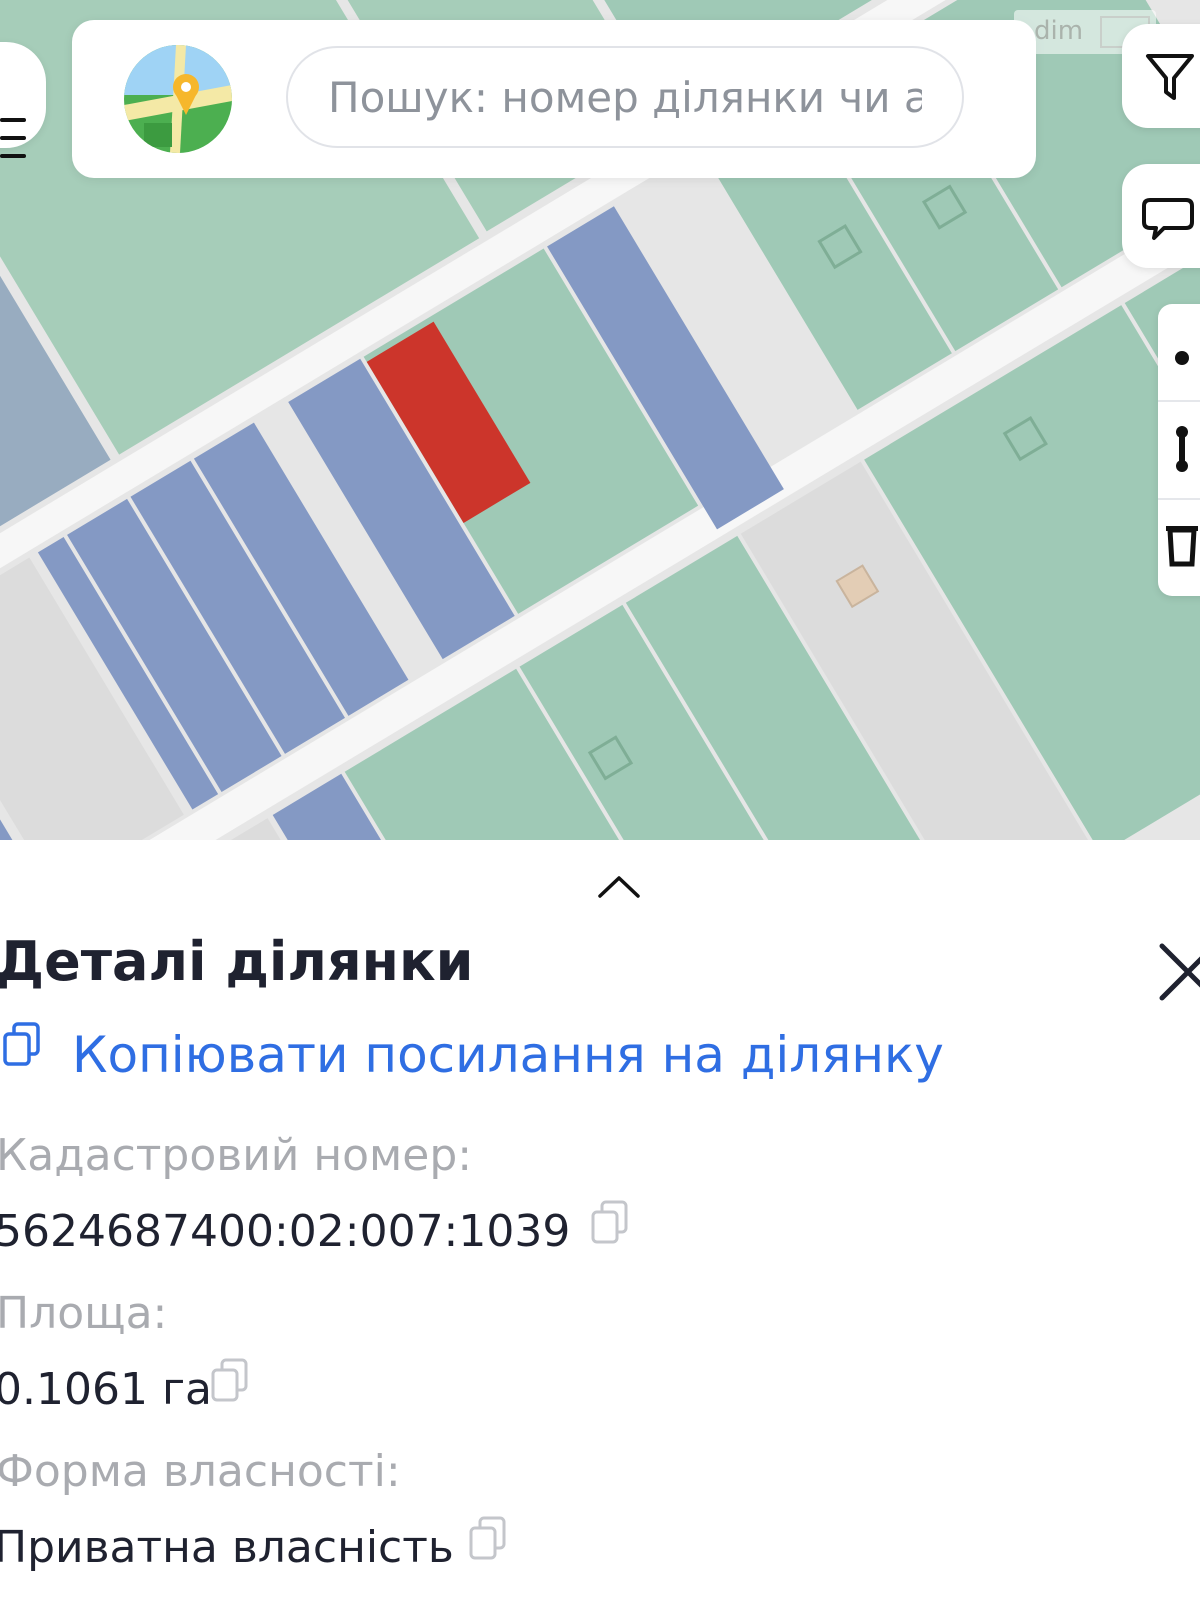  What do you see at coordinates (285, 1231) in the screenshot?
I see `cadastral-number-value: 5624687400:02:007:1039` at bounding box center [285, 1231].